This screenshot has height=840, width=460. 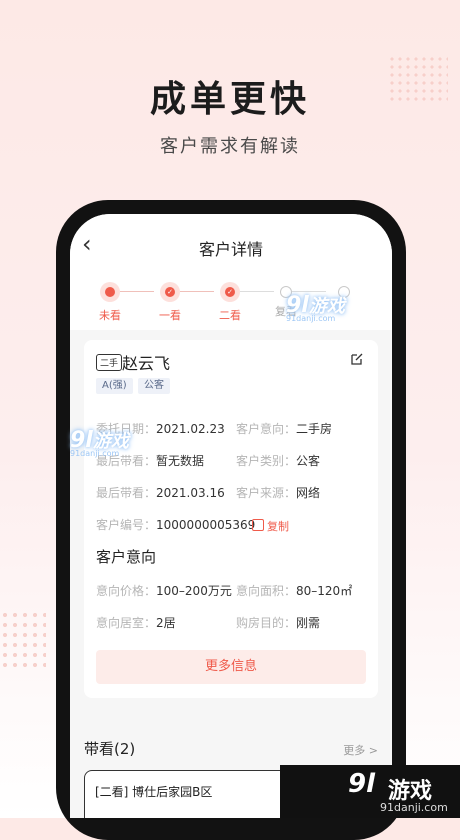 I want to click on step-first-visit: ✓ 一看, so click(x=170, y=302).